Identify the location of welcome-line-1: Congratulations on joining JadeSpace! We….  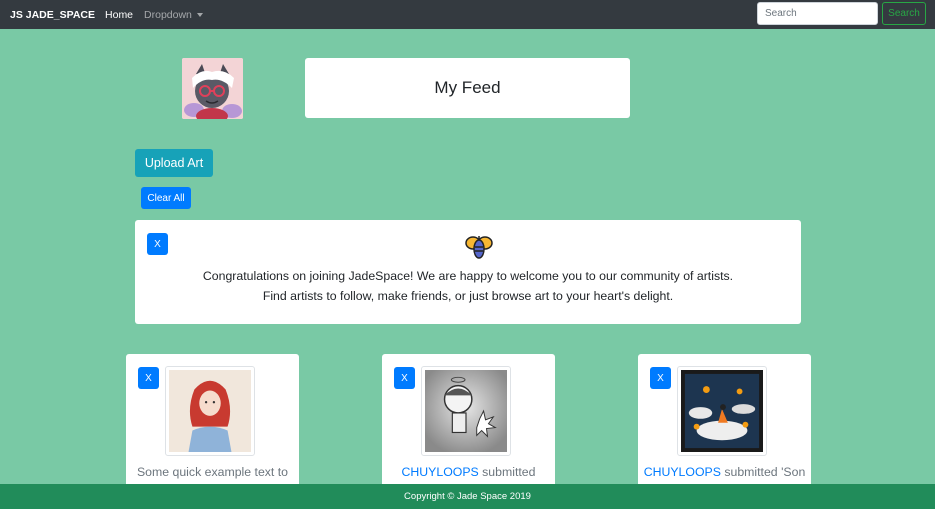
(468, 276).